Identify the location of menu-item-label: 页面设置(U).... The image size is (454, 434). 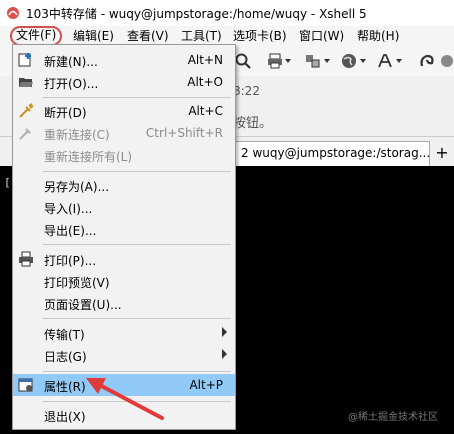
(83, 305).